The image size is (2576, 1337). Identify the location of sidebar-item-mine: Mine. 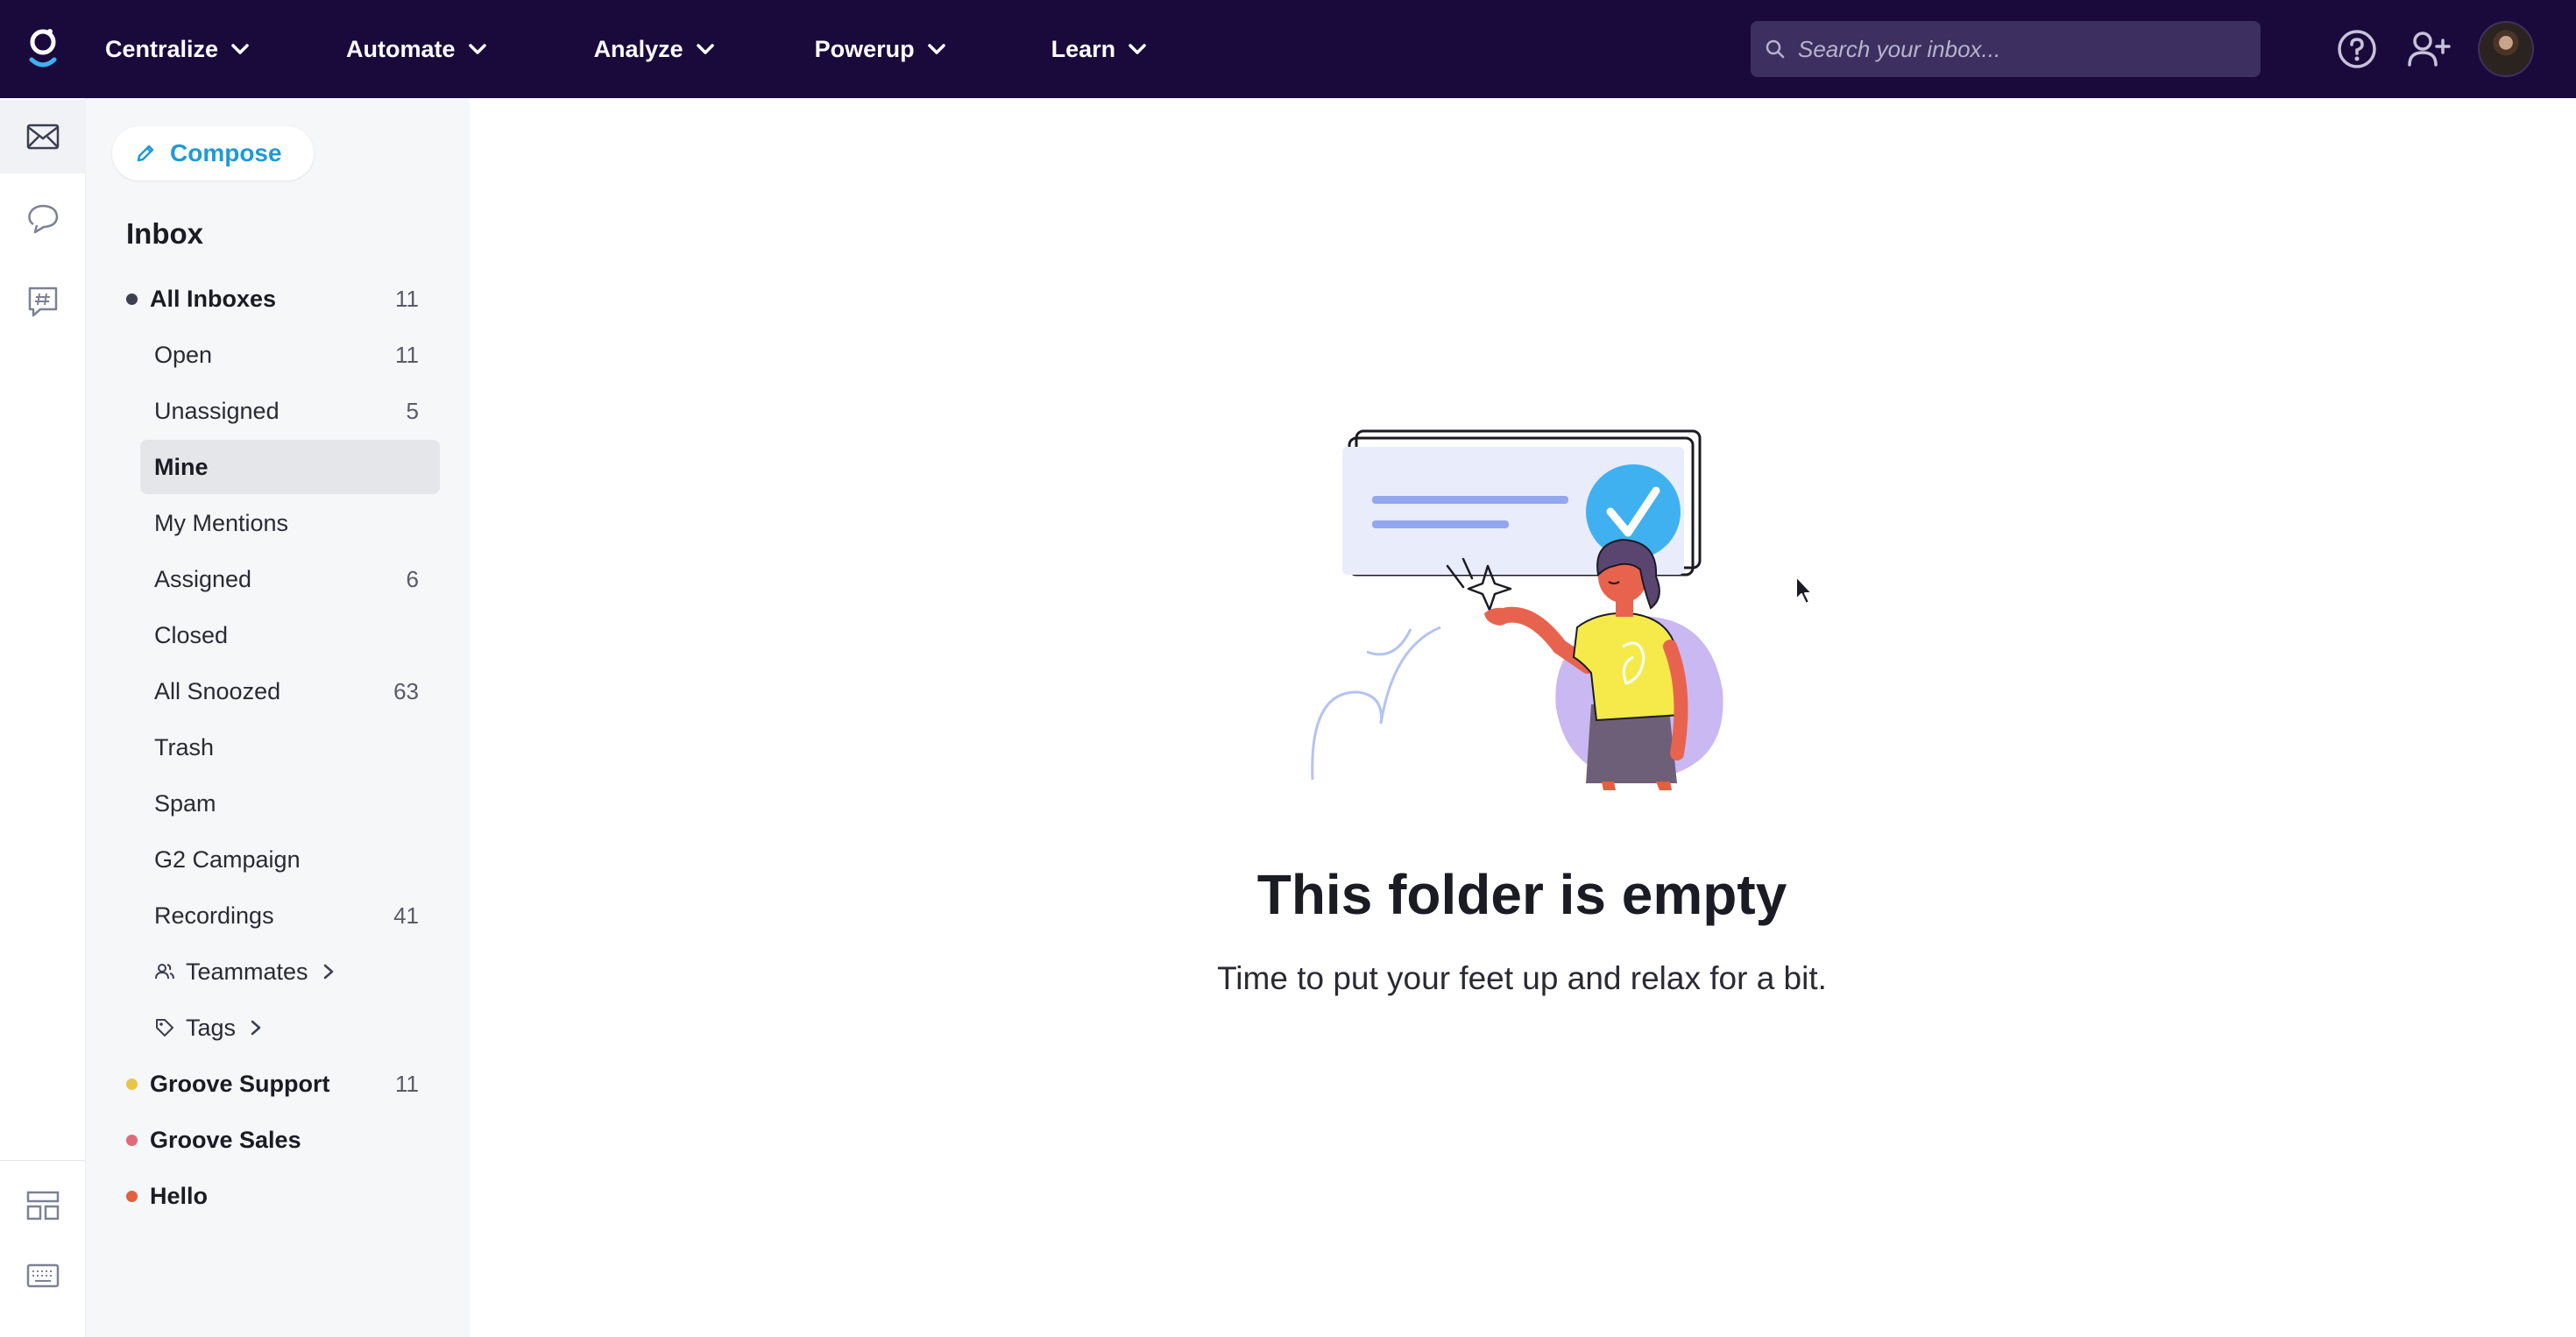
(290, 467).